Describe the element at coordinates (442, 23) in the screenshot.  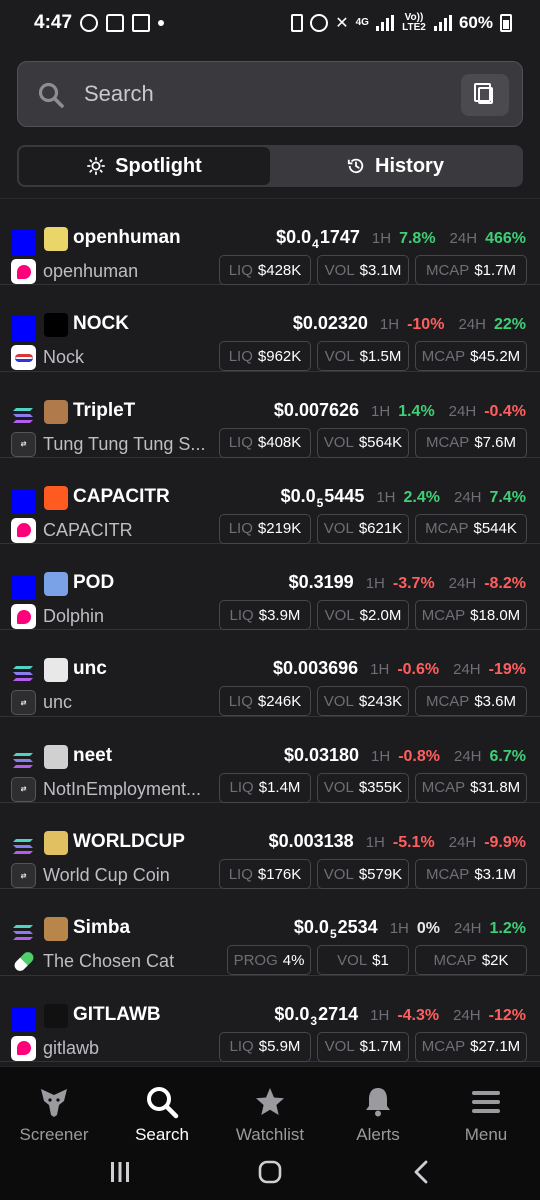
I see `signal-2-icon` at that location.